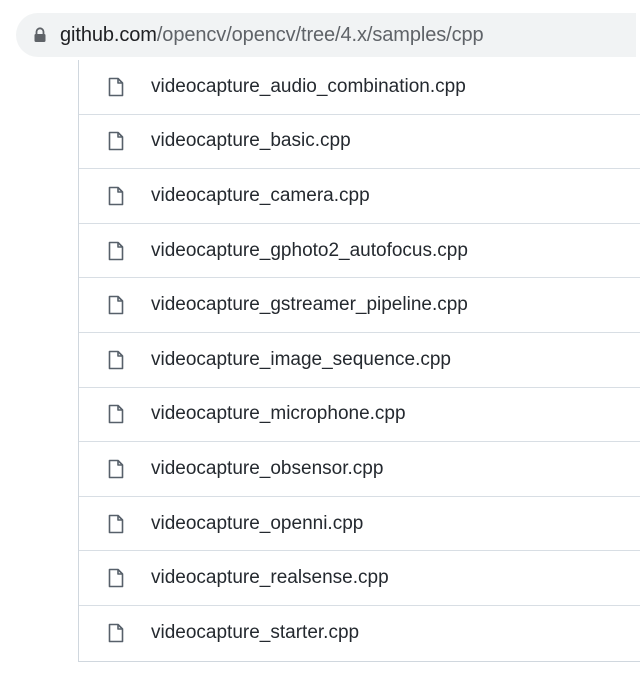 This screenshot has height=700, width=640. I want to click on file-name-link: videocapture_starter.cpp, so click(255, 633).